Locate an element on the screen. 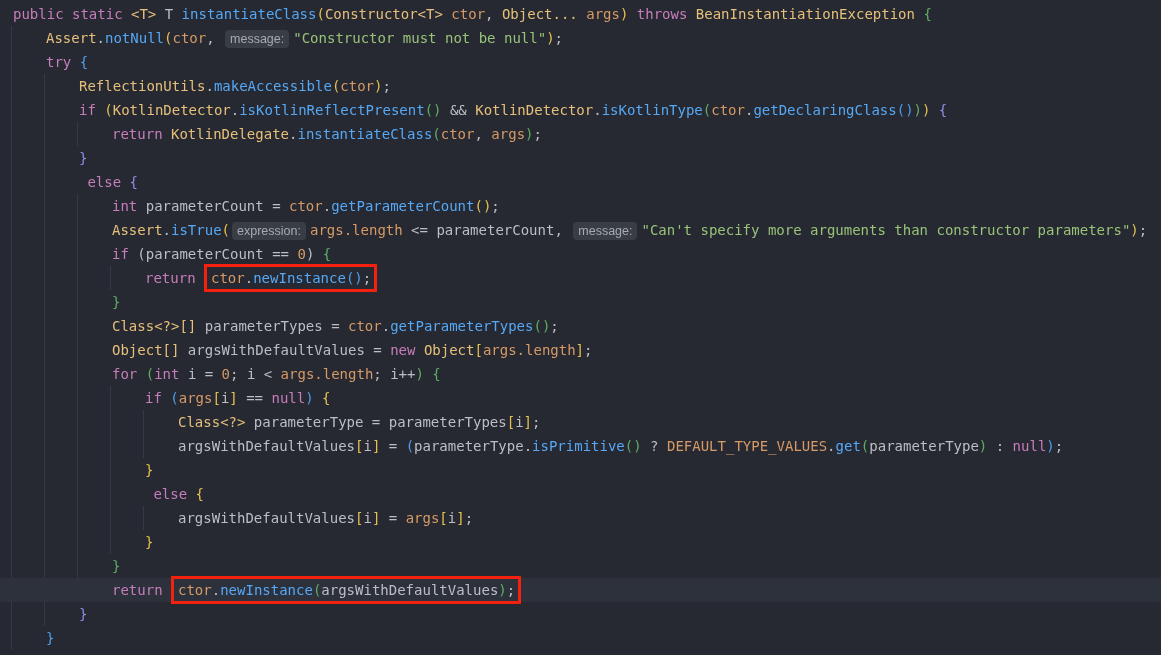 The height and width of the screenshot is (655, 1161). code-text: Assert.notNull(ctor, is located at coordinates (131, 38).